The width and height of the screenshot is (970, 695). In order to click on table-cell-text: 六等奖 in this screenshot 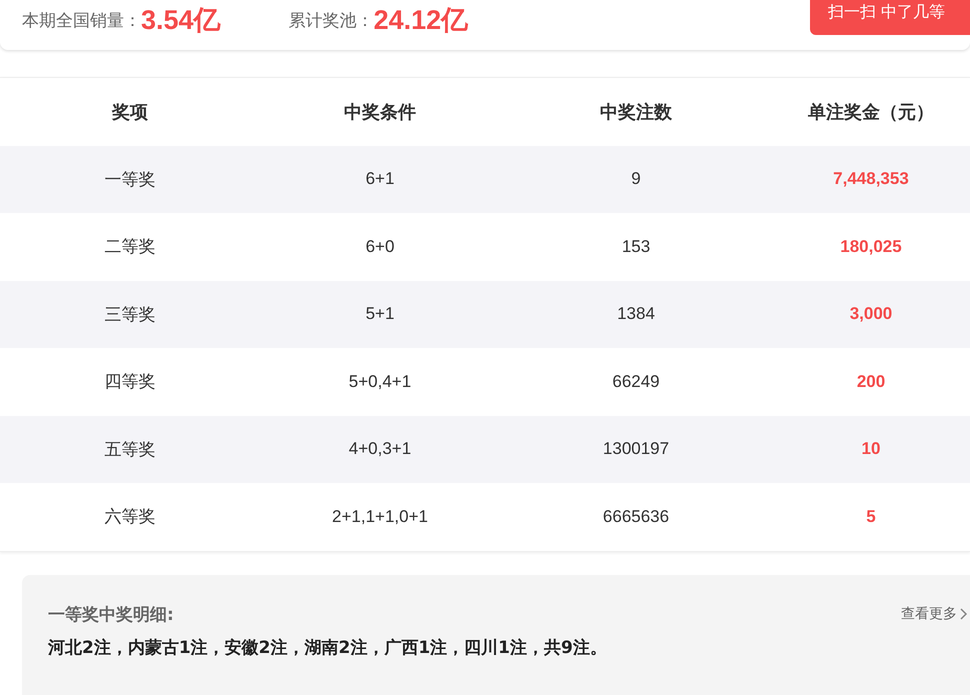, I will do `click(130, 517)`.